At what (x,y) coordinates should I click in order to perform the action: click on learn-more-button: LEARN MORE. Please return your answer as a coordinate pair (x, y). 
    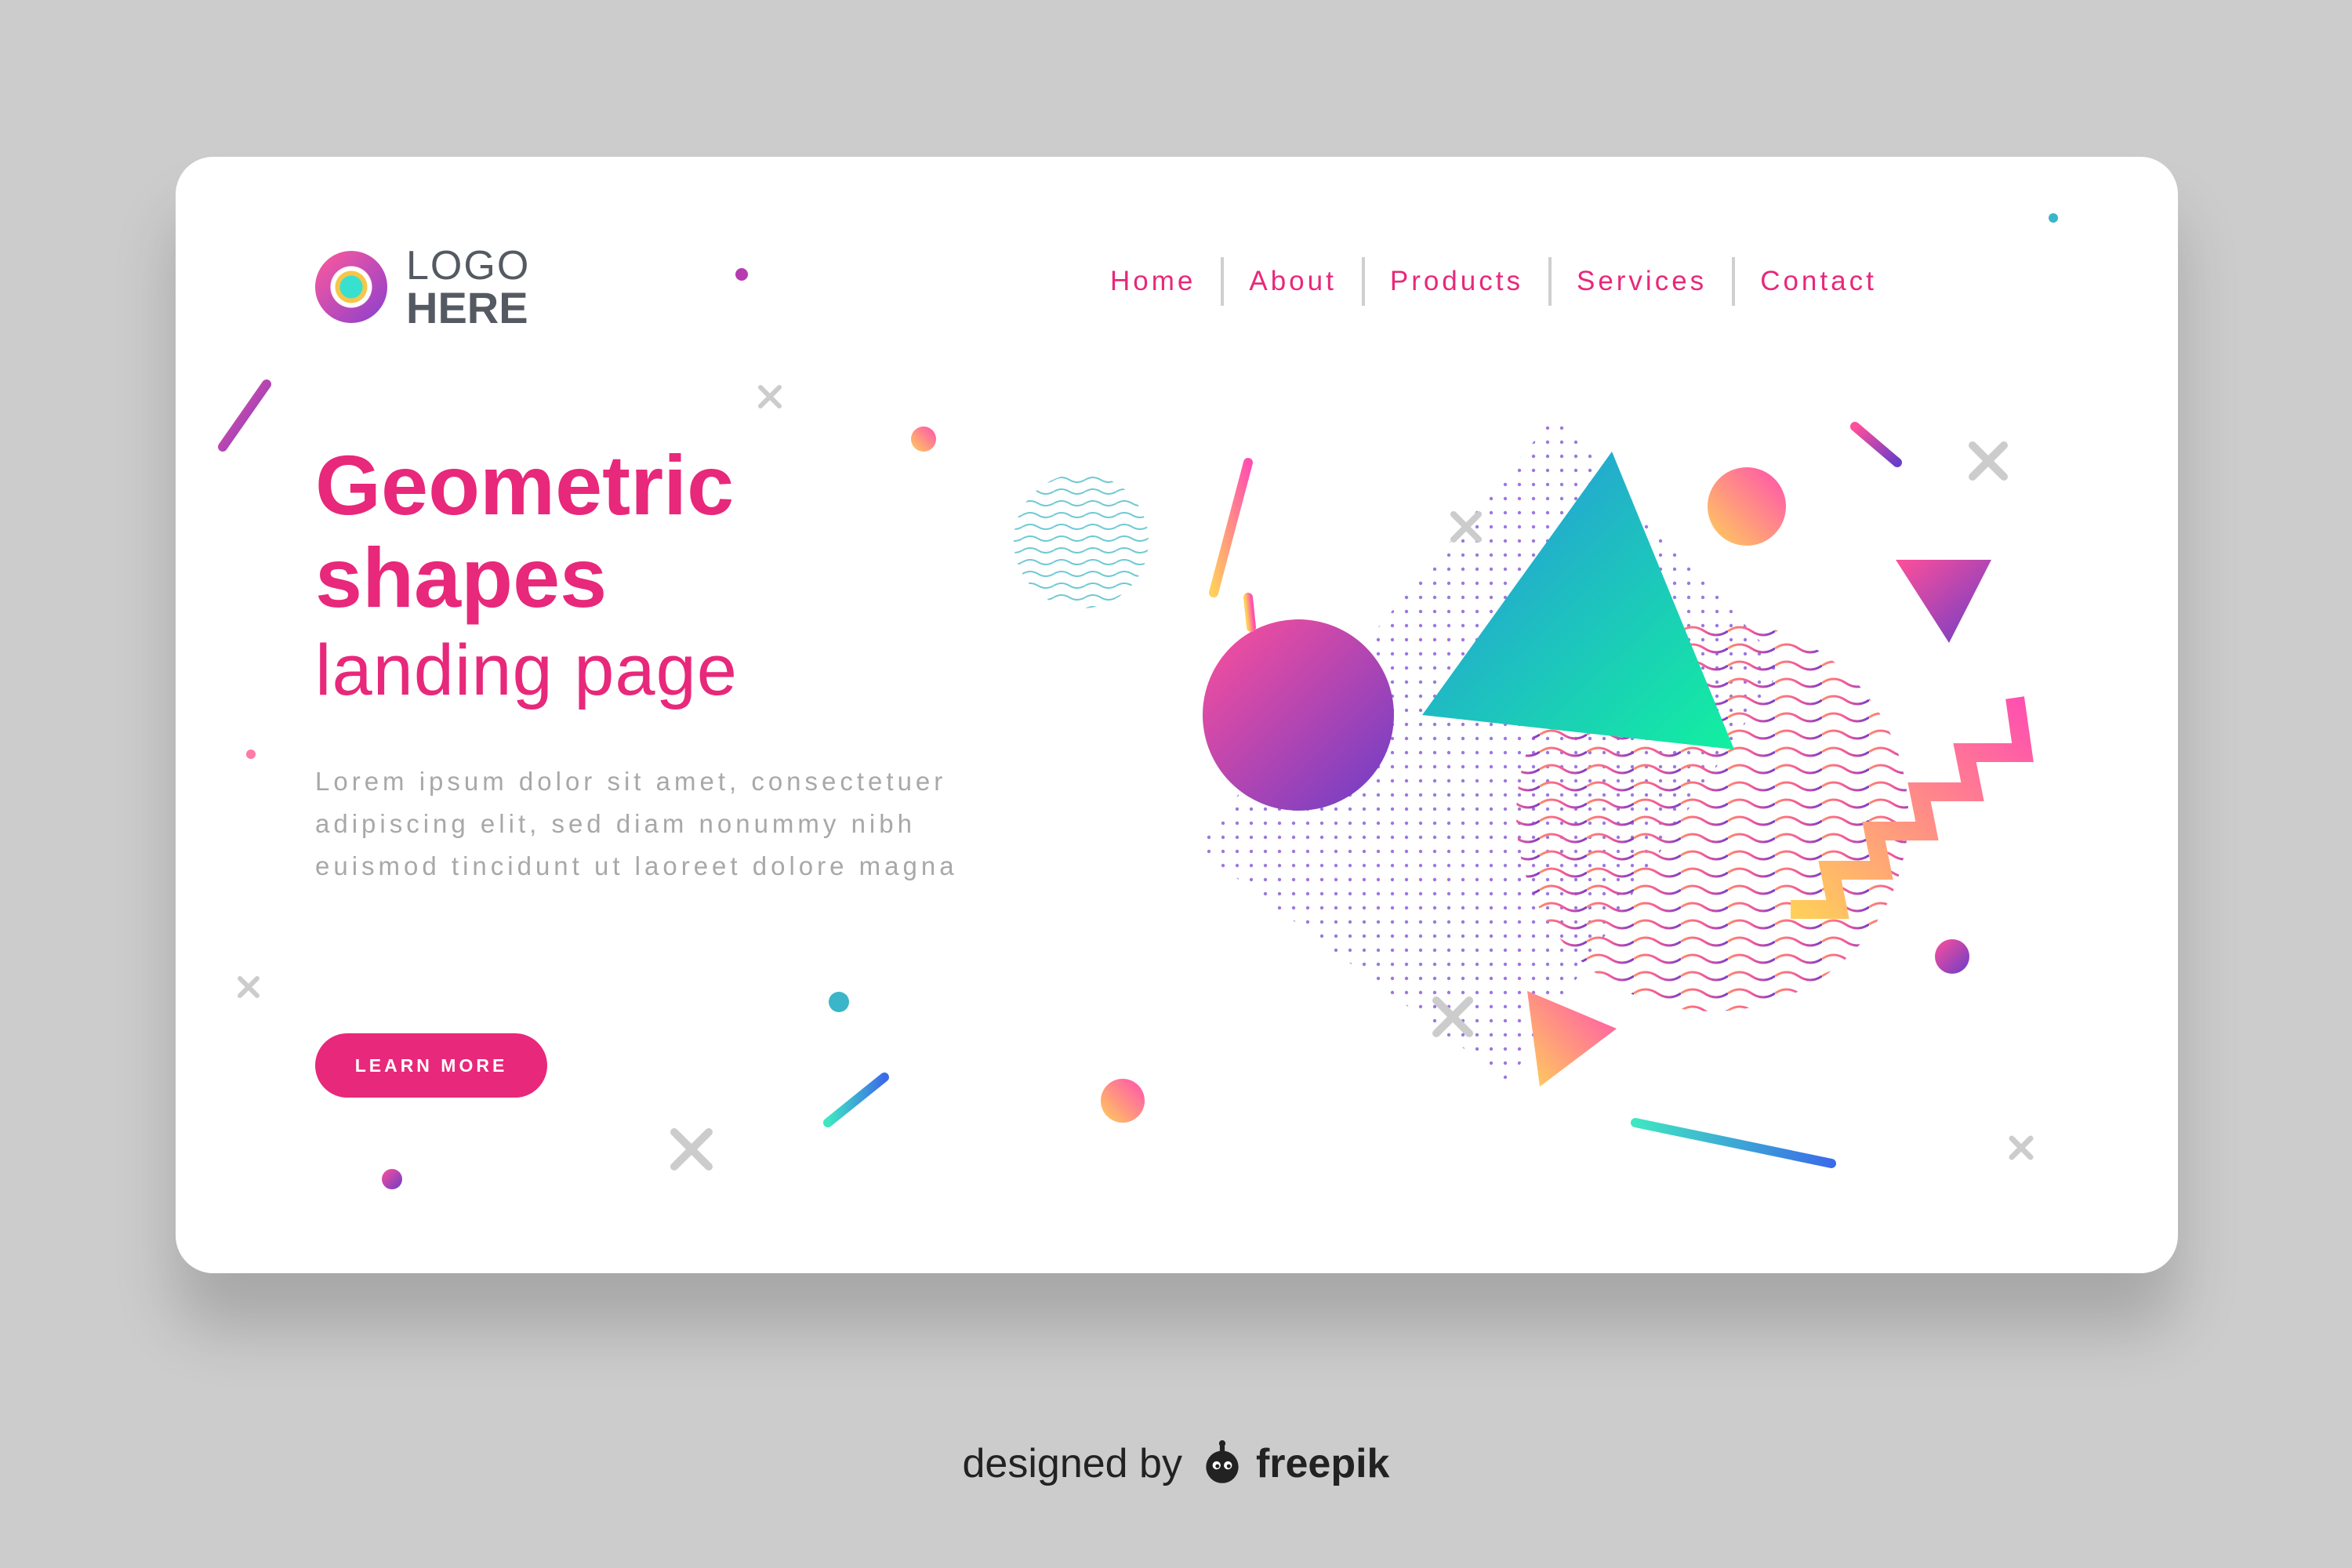
    Looking at the image, I should click on (431, 1065).